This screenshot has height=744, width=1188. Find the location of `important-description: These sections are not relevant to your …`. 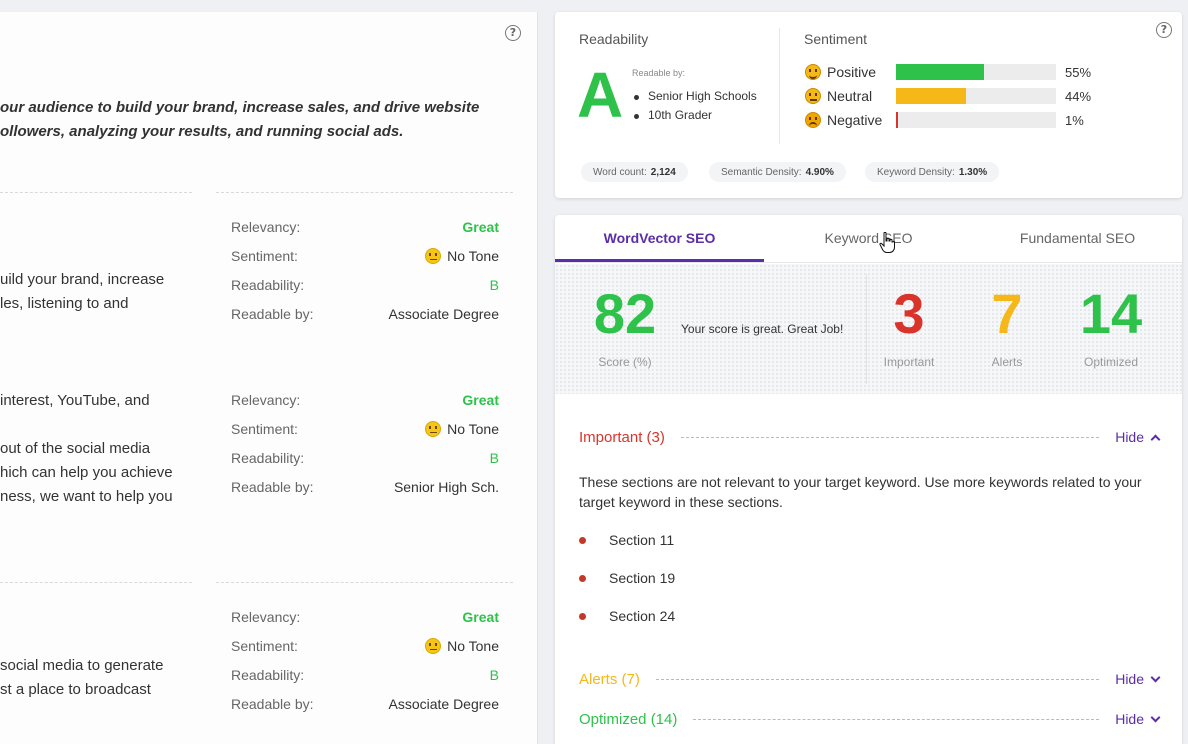

important-description: These sections are not relevant to your … is located at coordinates (860, 492).